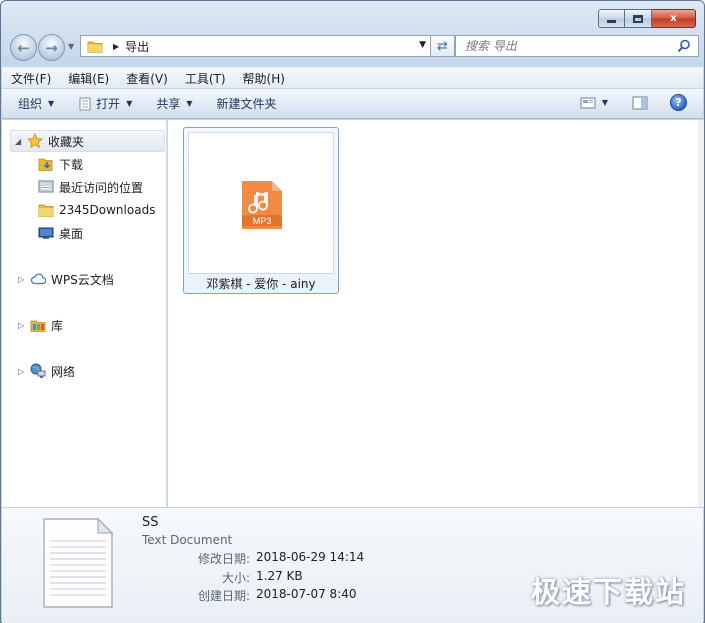 Image resolution: width=705 pixels, height=623 pixels. What do you see at coordinates (611, 18) in the screenshot?
I see `minimize-button` at bounding box center [611, 18].